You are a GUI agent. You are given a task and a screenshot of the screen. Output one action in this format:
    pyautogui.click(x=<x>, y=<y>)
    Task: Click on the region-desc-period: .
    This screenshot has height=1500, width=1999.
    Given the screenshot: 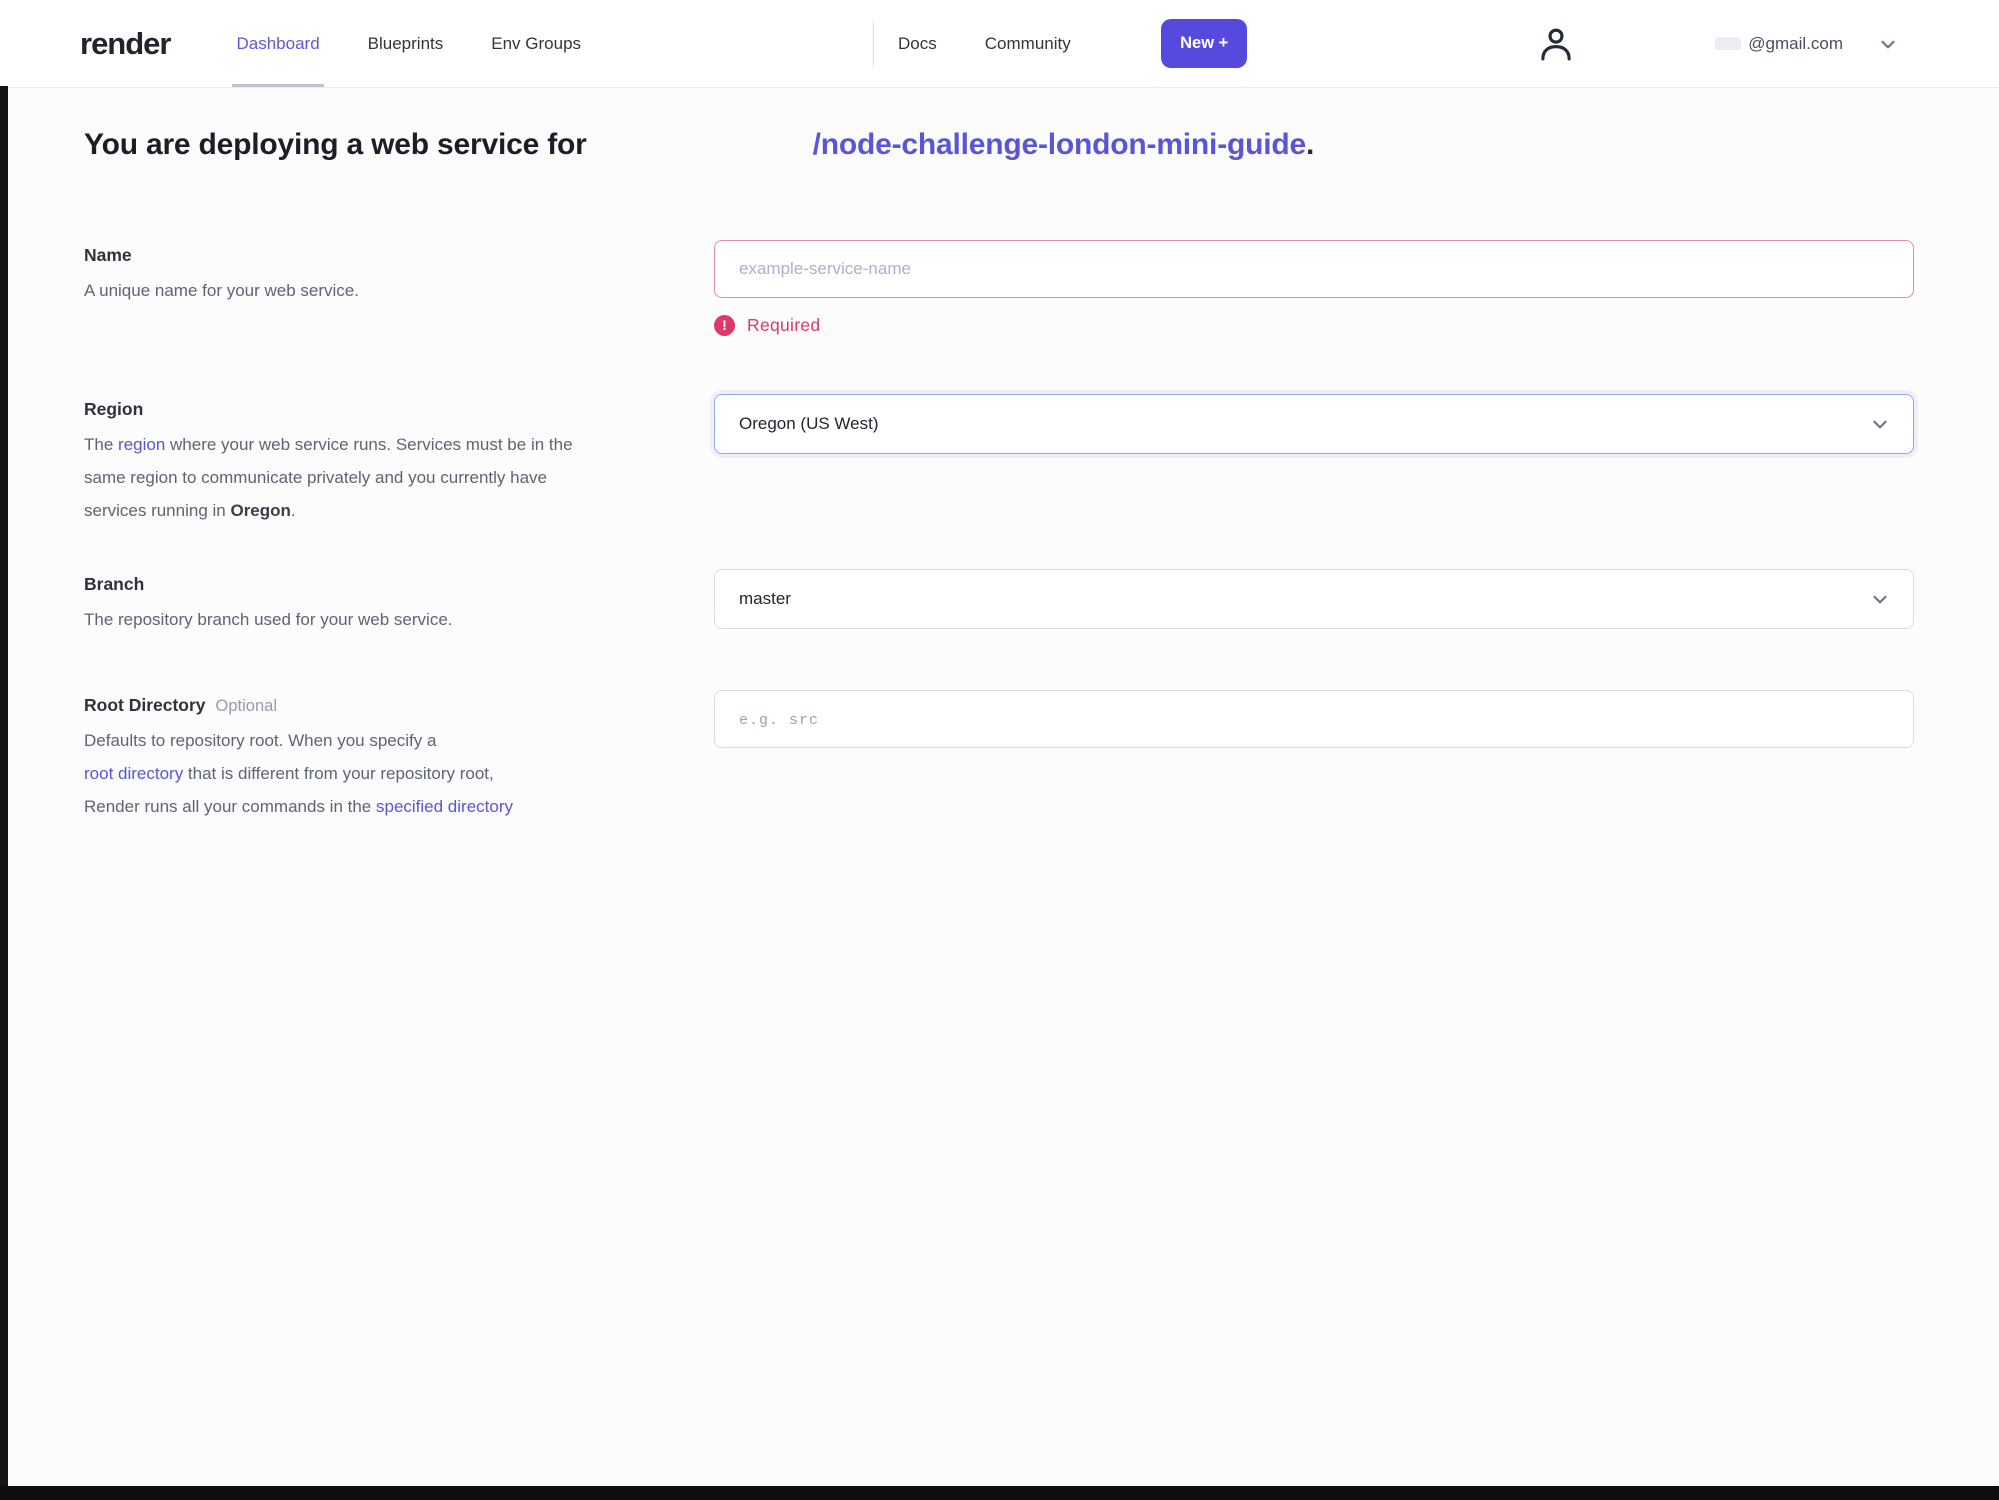 What is the action you would take?
    pyautogui.click(x=293, y=510)
    